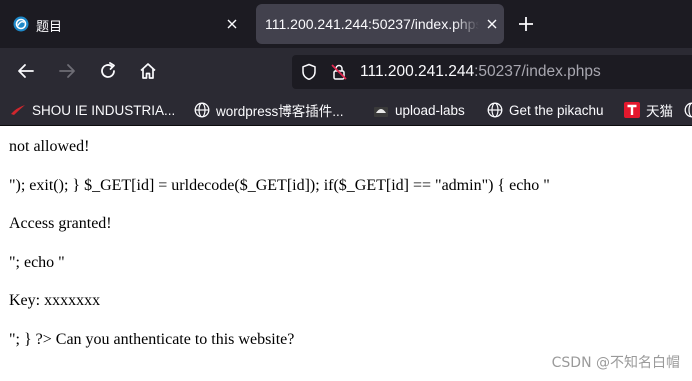 This screenshot has width=692, height=381. Describe the element at coordinates (49, 146) in the screenshot. I see `text-line: not allowed!` at that location.